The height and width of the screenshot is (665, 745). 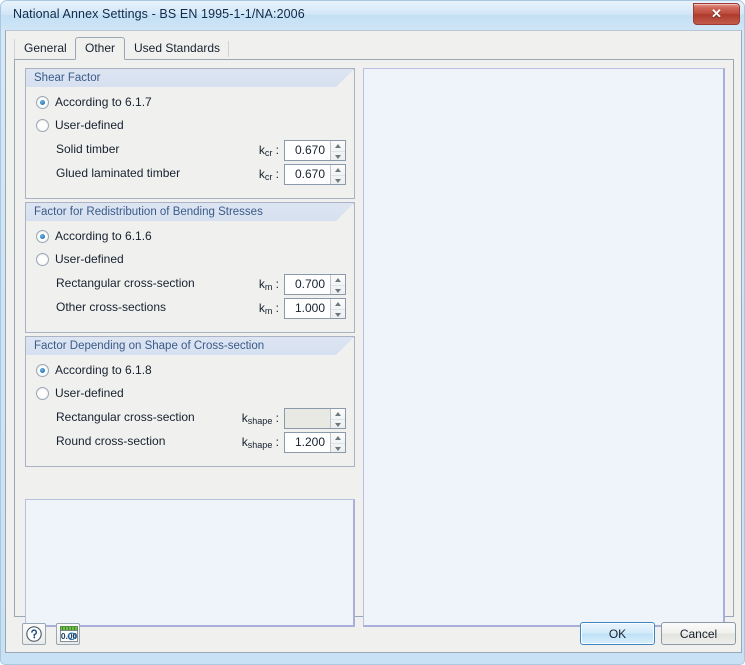 I want to click on group-shear-factor-header: Shear Factor, so click(x=190, y=77).